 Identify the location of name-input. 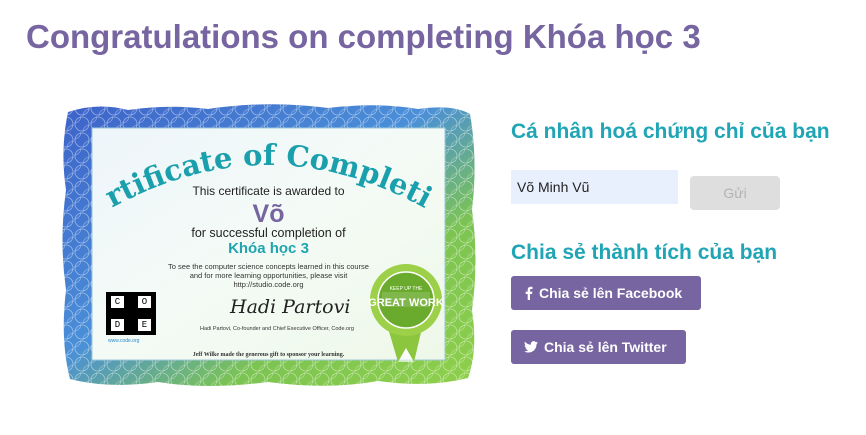
(594, 187).